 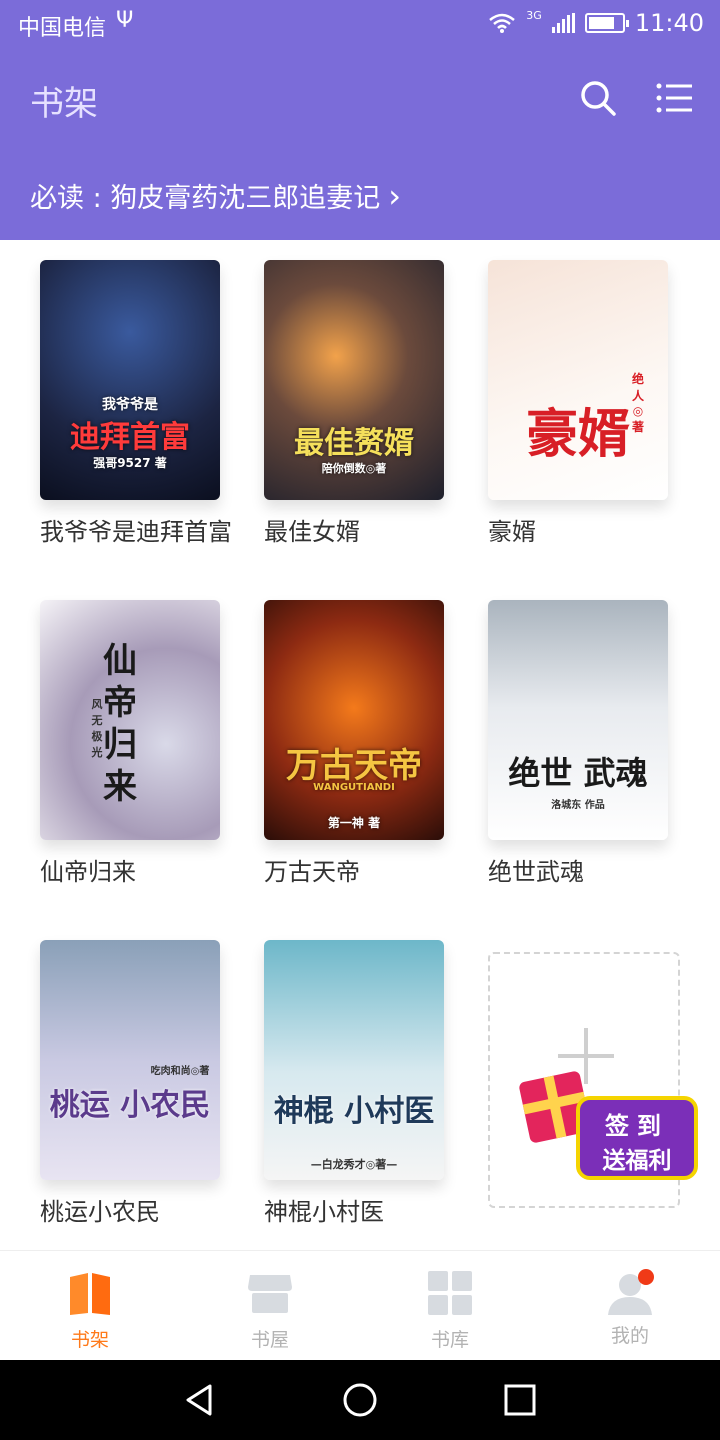 What do you see at coordinates (669, 23) in the screenshot?
I see `clock: 11:40` at bounding box center [669, 23].